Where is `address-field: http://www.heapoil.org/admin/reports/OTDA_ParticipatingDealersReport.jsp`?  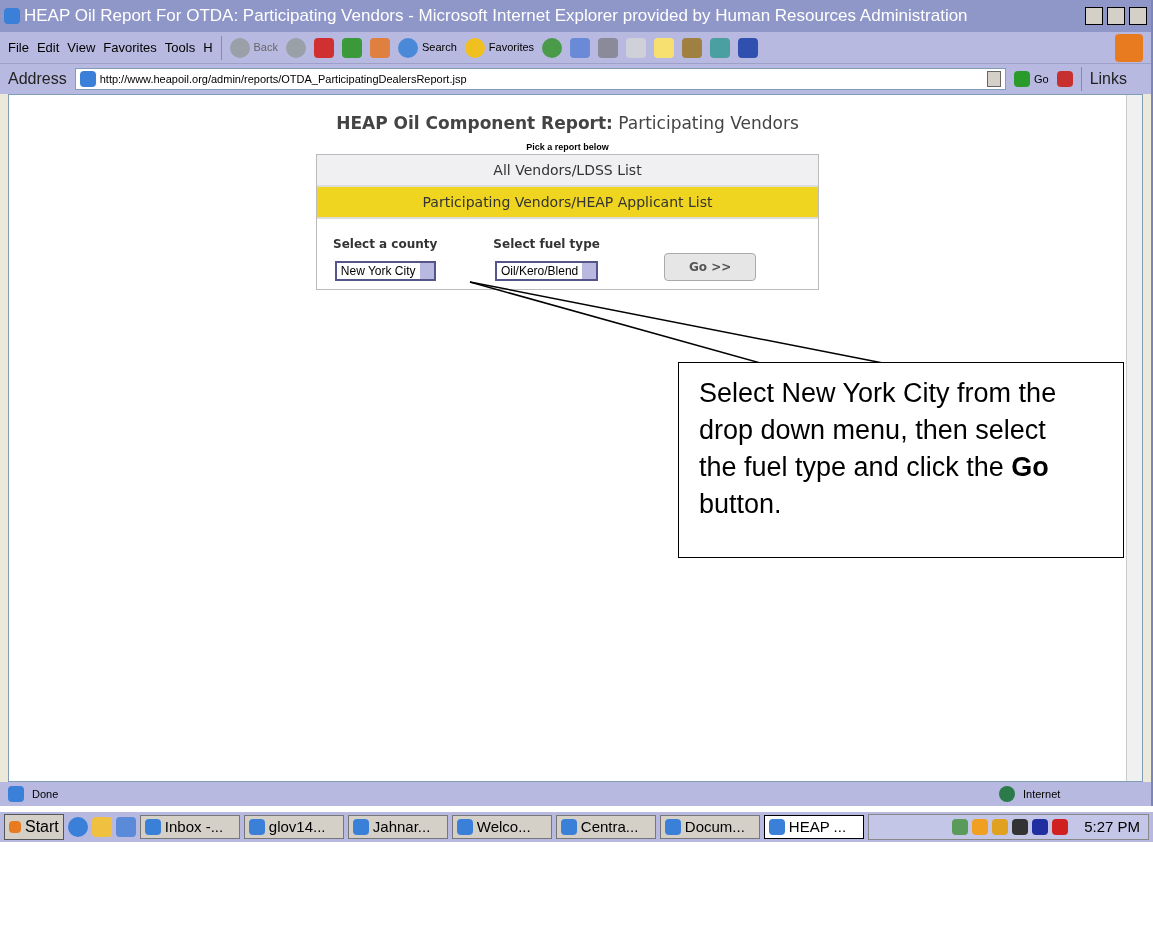 address-field: http://www.heapoil.org/admin/reports/OTDA_ParticipatingDealersReport.jsp is located at coordinates (540, 79).